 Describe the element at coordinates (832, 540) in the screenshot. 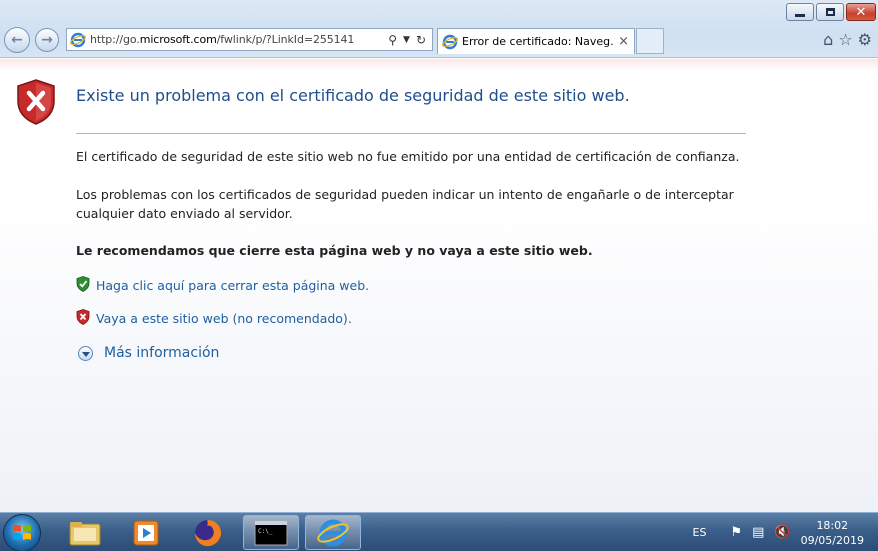

I see `clock-date: 09/05/2019` at that location.